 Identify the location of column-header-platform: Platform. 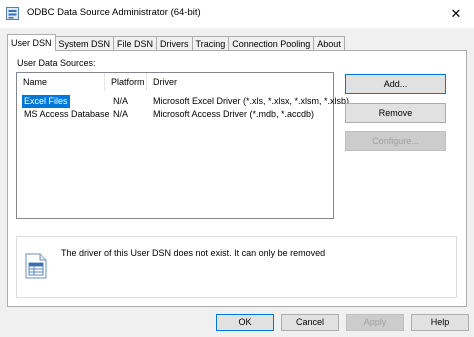
(126, 82).